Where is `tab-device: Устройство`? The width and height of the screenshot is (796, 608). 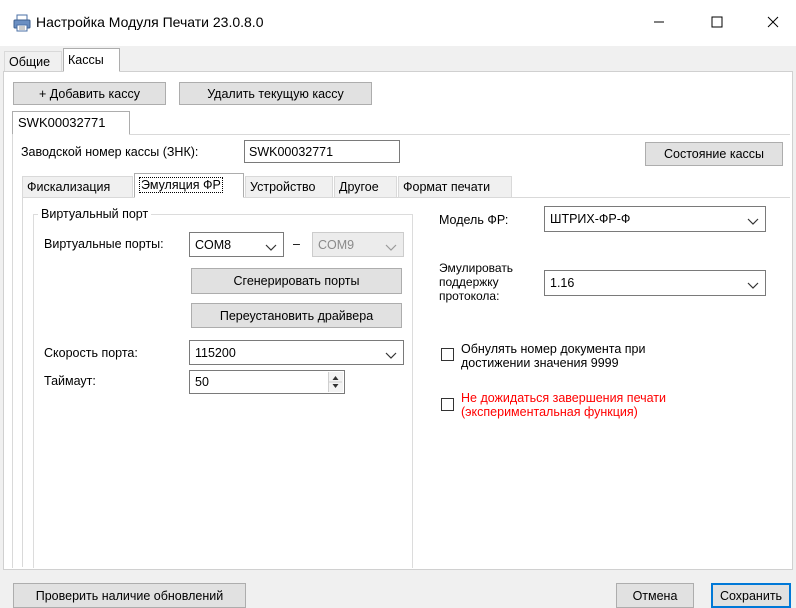 tab-device: Устройство is located at coordinates (289, 186).